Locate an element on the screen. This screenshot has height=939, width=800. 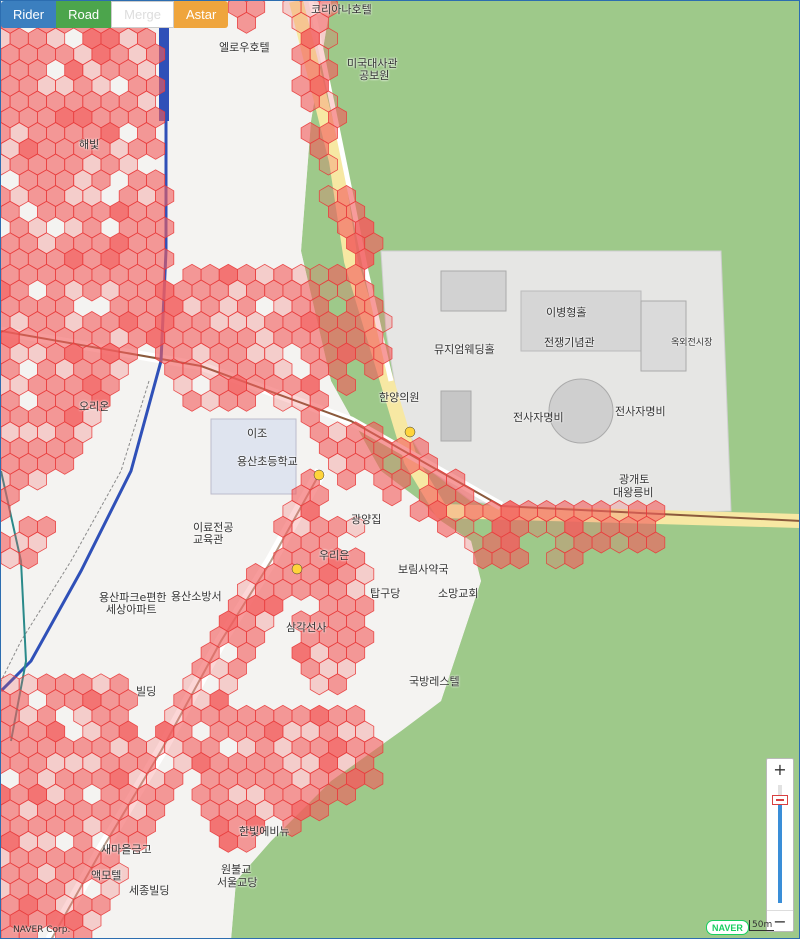
place-label: 탑구당 is located at coordinates (385, 593).